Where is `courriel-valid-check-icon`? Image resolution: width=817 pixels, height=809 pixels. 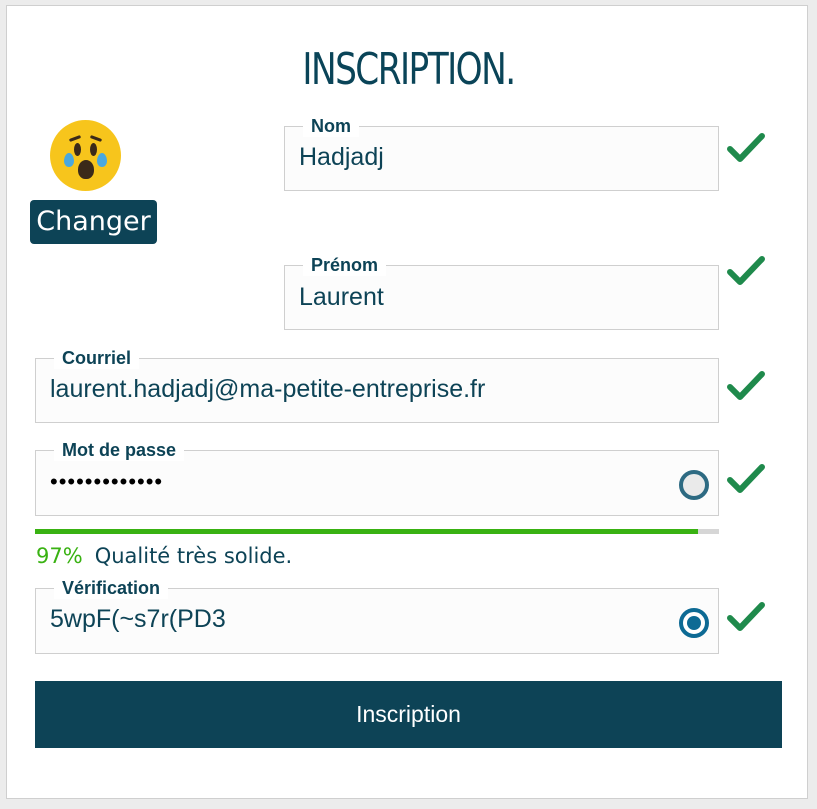
courriel-valid-check-icon is located at coordinates (746, 385).